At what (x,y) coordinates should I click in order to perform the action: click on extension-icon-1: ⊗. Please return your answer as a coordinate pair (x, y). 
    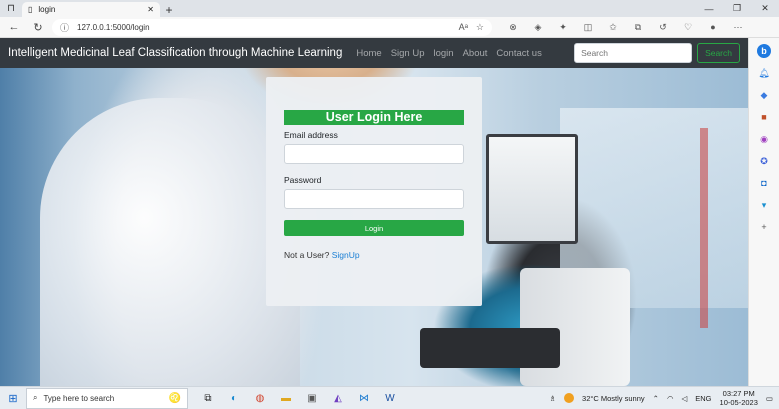
    Looking at the image, I should click on (513, 27).